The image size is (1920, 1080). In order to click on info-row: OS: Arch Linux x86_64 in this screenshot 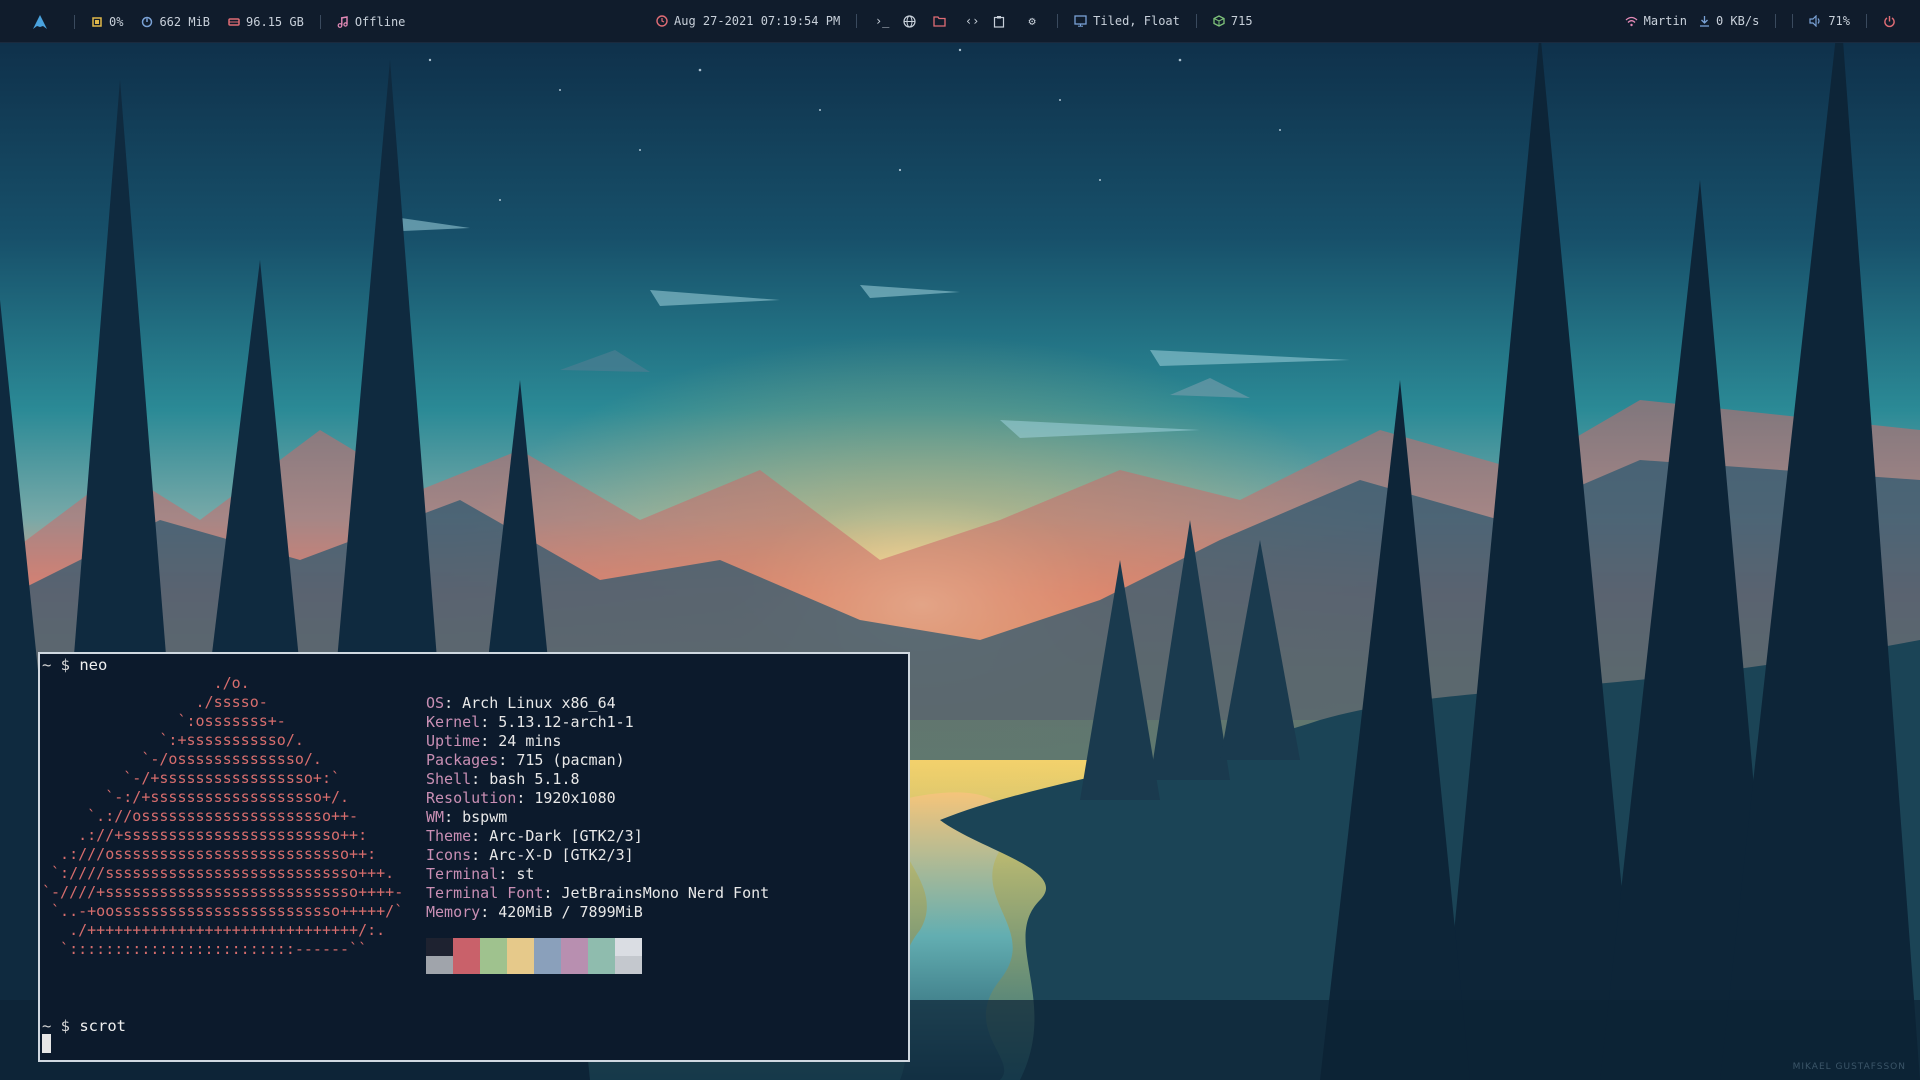, I will do `click(521, 703)`.